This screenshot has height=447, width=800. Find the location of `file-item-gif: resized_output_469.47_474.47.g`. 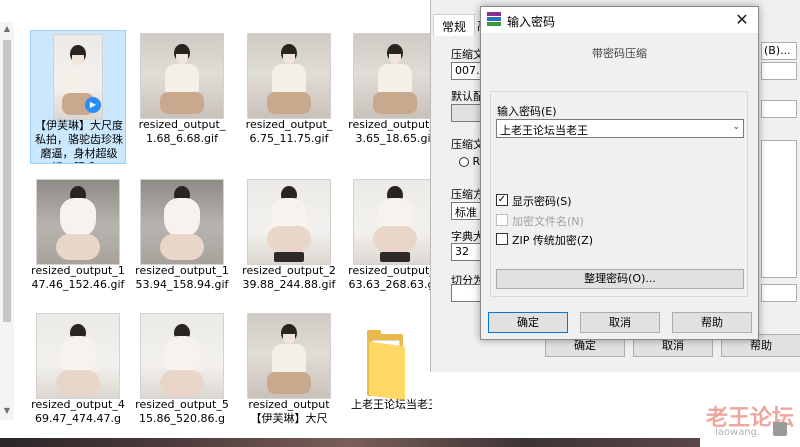

file-item-gif: resized_output_469.47_474.47.g is located at coordinates (78, 374).